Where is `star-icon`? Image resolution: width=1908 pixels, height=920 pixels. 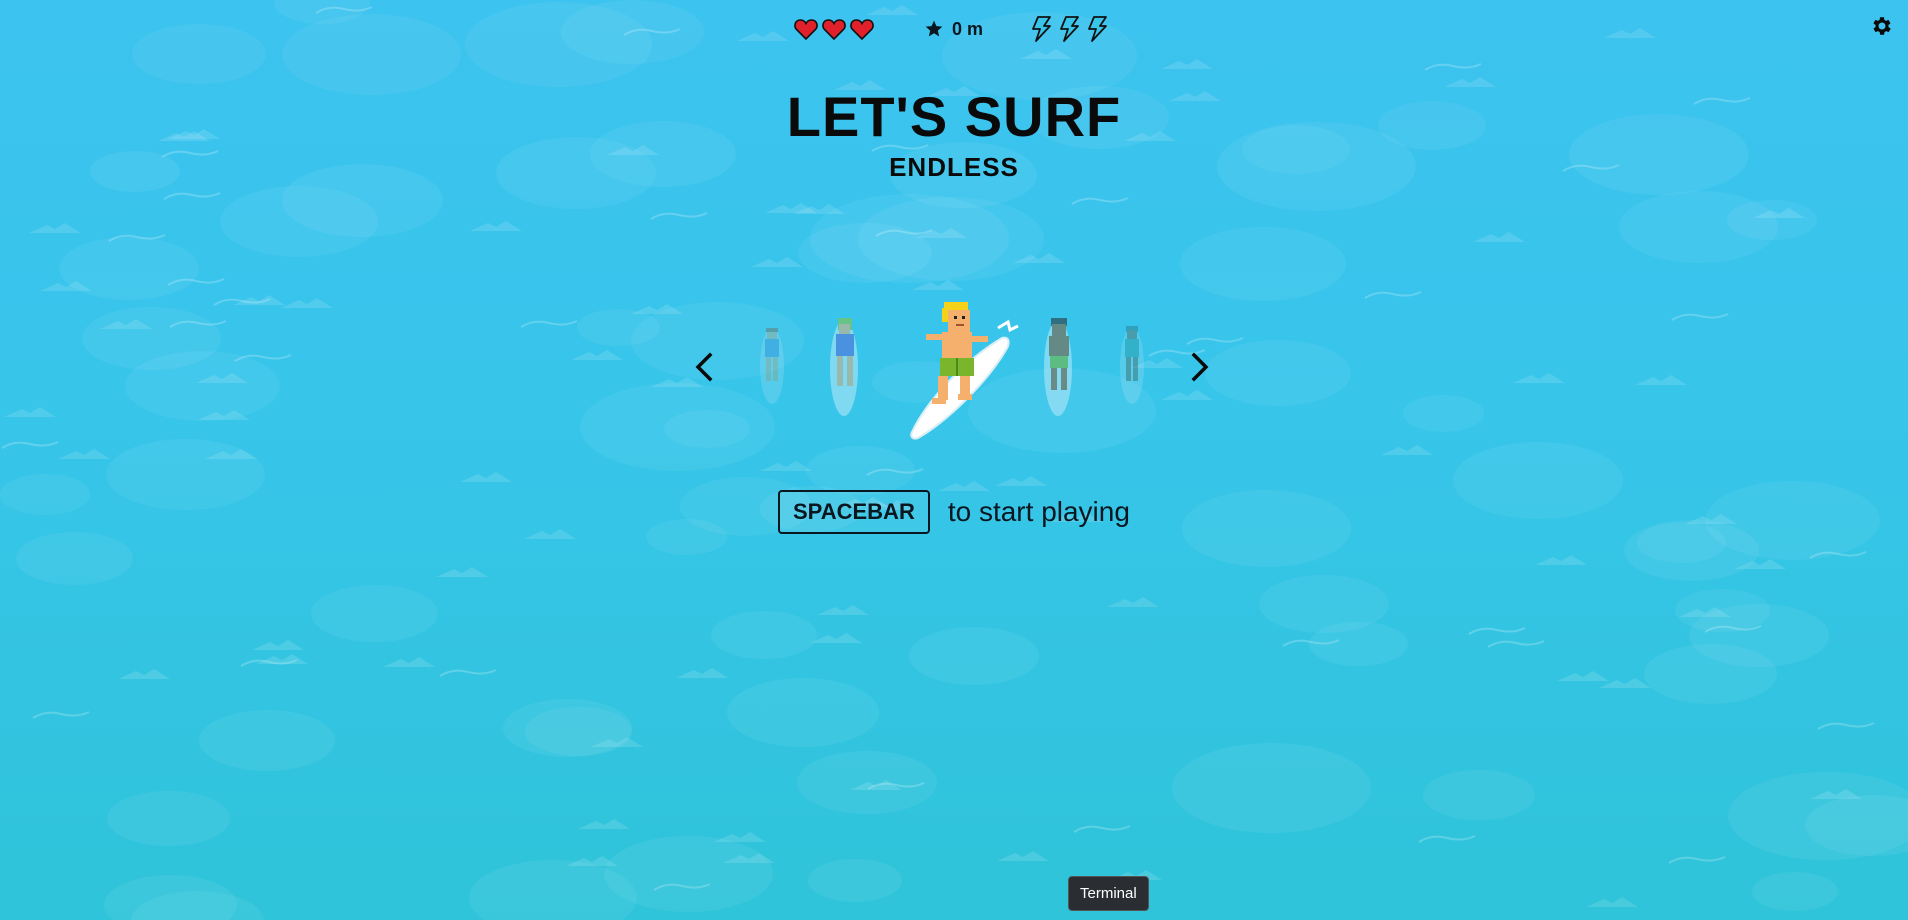 star-icon is located at coordinates (934, 28).